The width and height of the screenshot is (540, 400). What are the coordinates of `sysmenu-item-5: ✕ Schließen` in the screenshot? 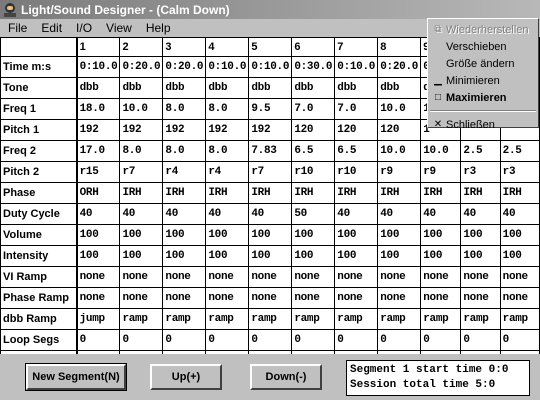 It's located at (483, 124).